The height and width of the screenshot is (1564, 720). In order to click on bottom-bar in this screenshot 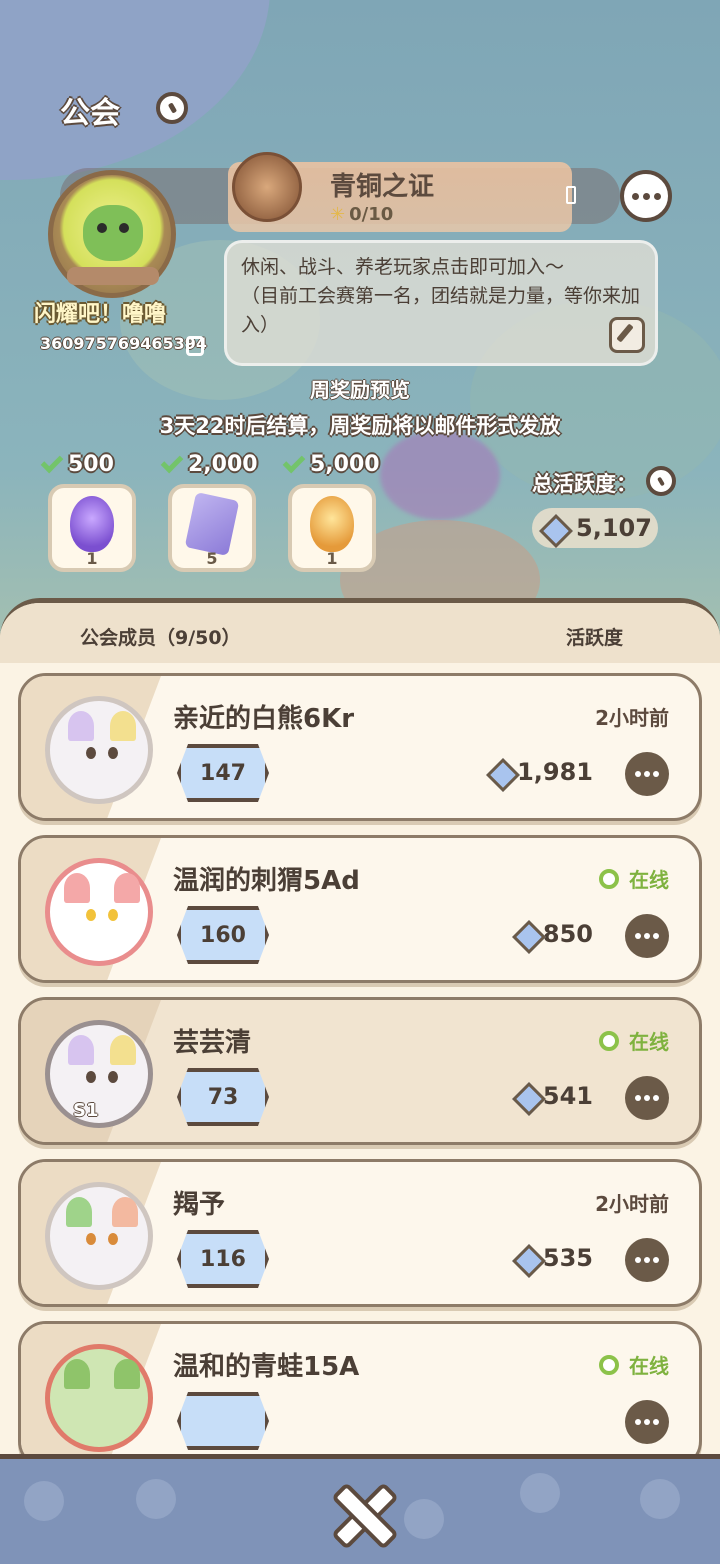, I will do `click(360, 1509)`.